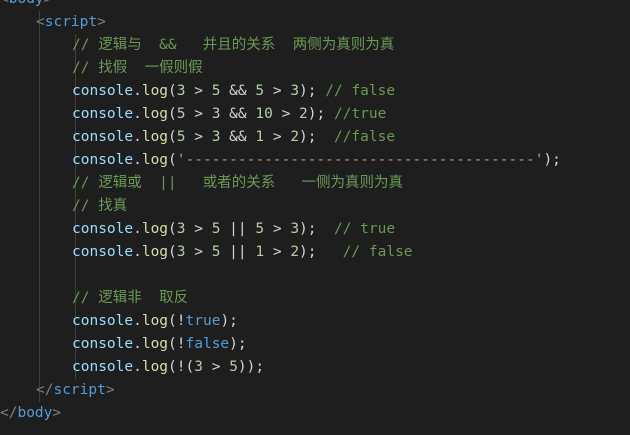 The width and height of the screenshot is (630, 435). What do you see at coordinates (39, 206) in the screenshot?
I see `indent-guide` at bounding box center [39, 206].